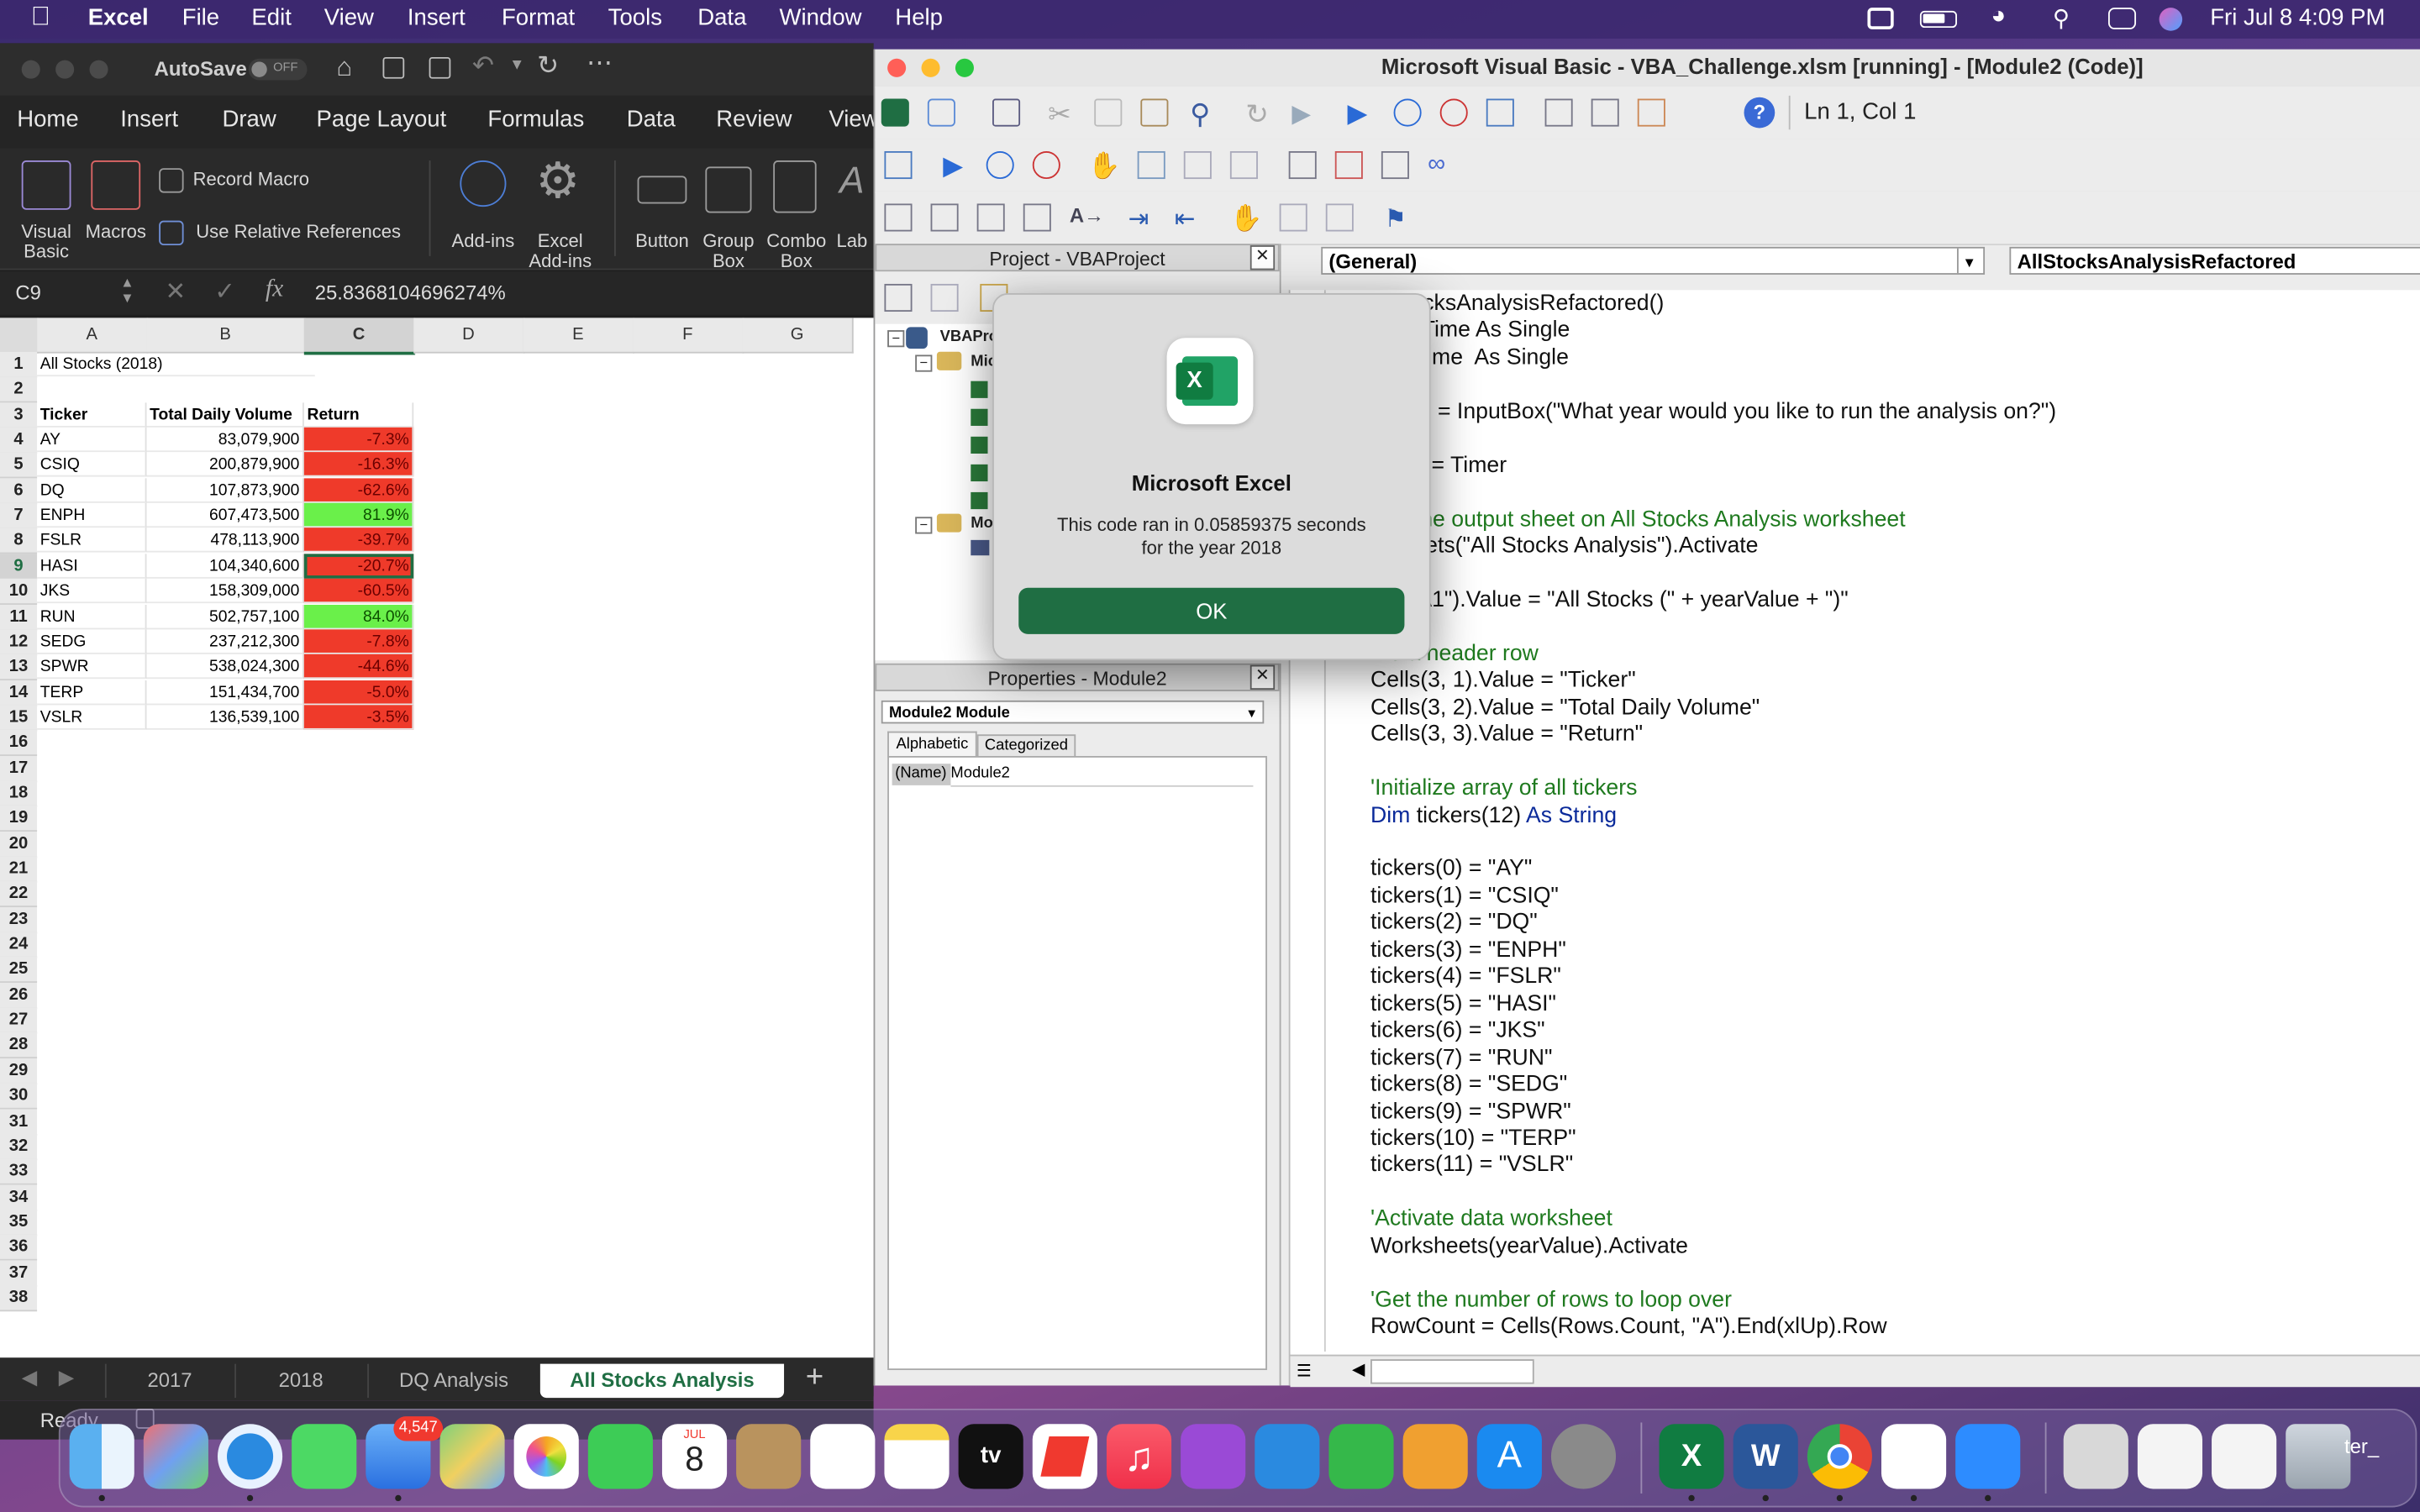 This screenshot has height=1512, width=2420. I want to click on header-cell-return: Return, so click(359, 415).